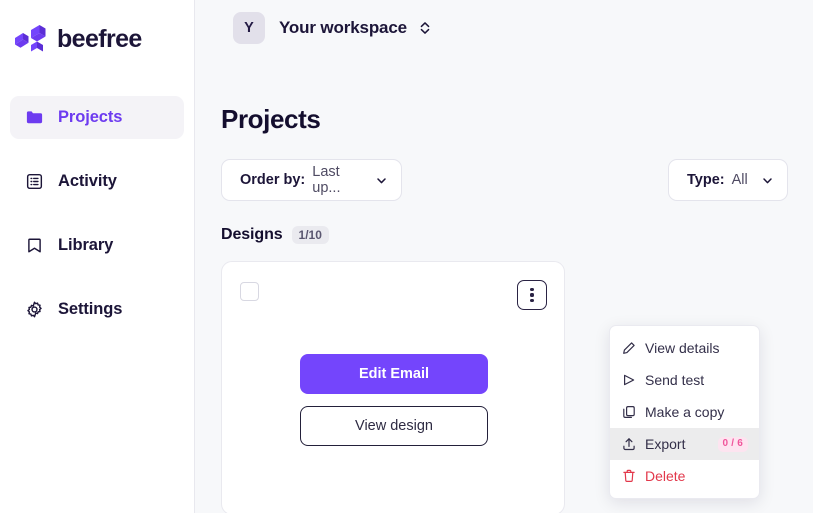 The image size is (813, 513). I want to click on trash-icon, so click(629, 476).